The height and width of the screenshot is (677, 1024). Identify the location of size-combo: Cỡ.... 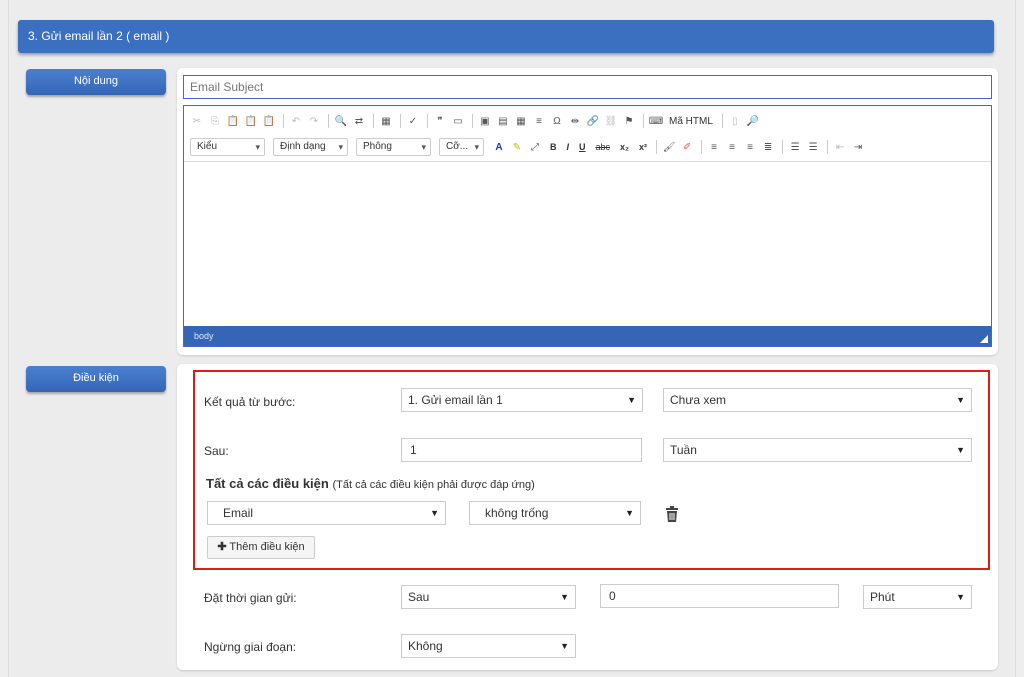
(461, 147).